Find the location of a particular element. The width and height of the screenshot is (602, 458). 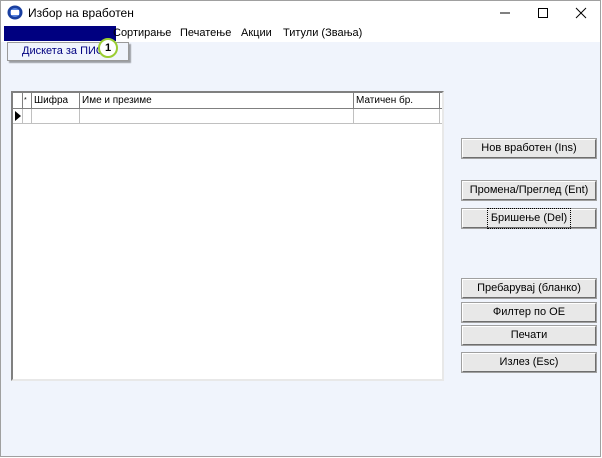

search-blank-label: Пребарувај (бланко) is located at coordinates (529, 288).